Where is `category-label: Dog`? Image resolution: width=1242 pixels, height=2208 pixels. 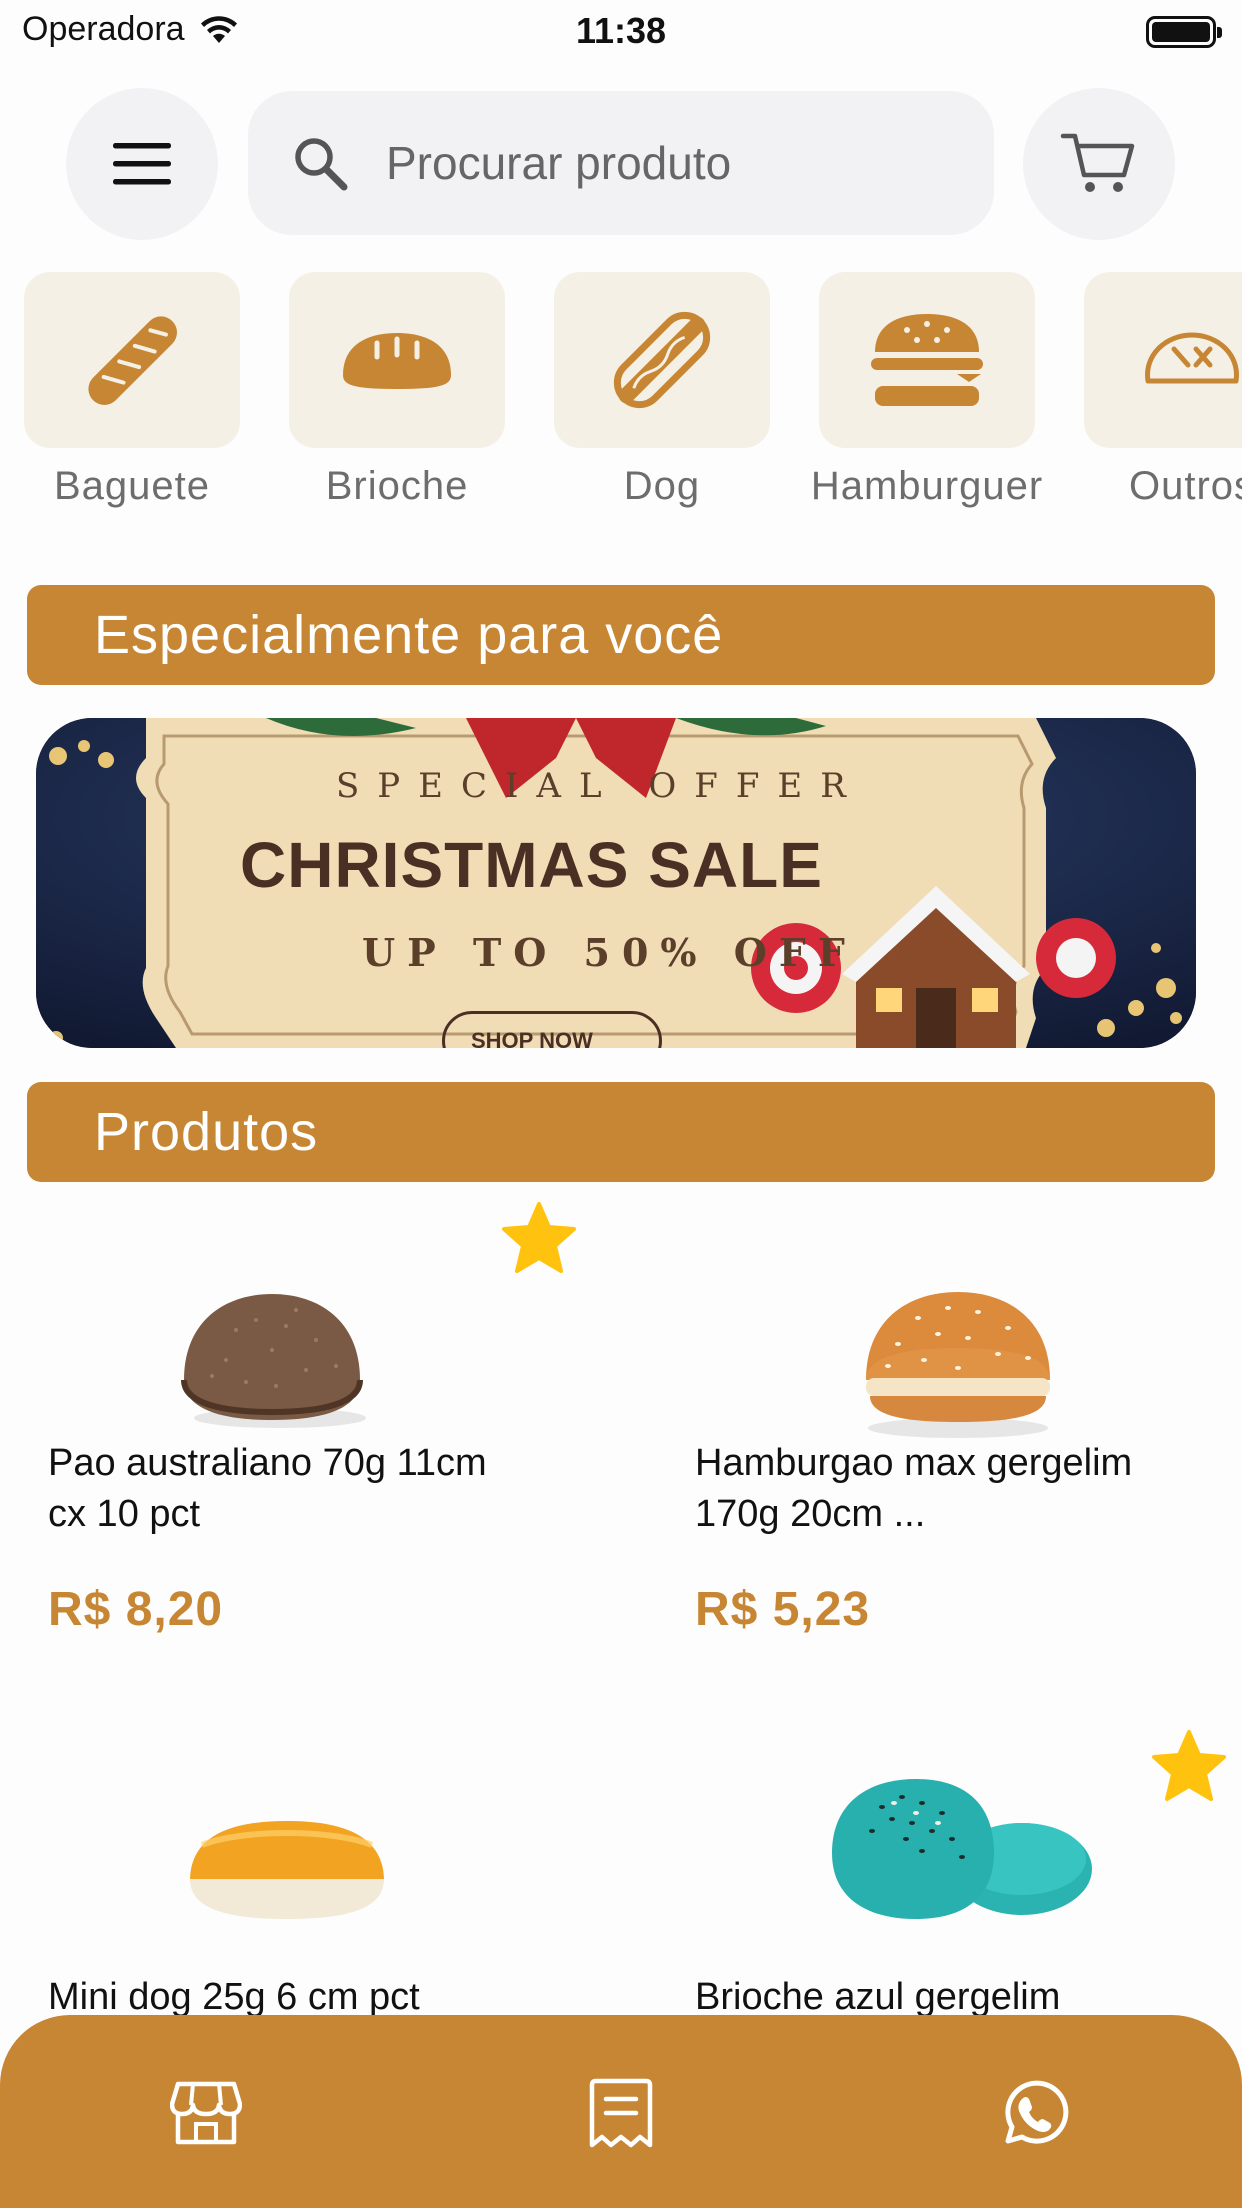 category-label: Dog is located at coordinates (662, 486).